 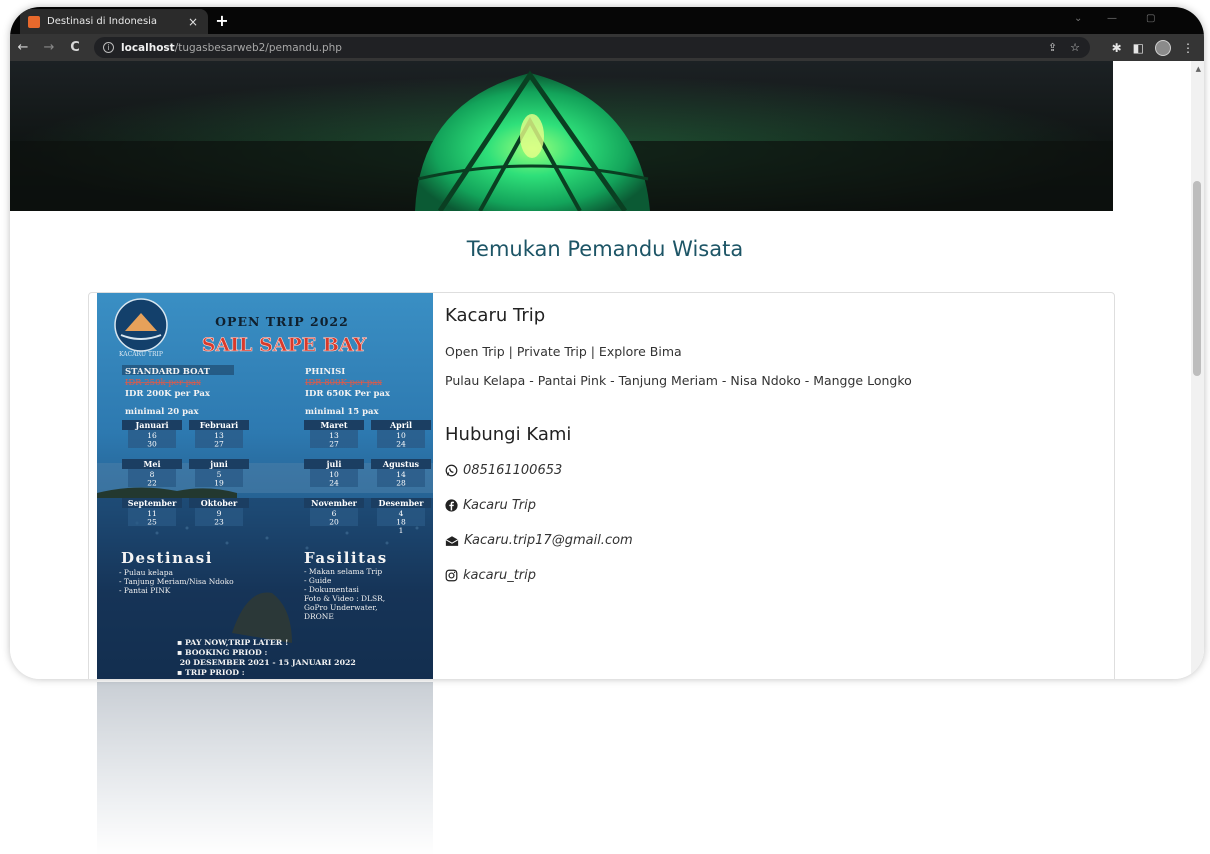 I want to click on standard-boat-label: STANDARD BOAT, so click(x=168, y=372).